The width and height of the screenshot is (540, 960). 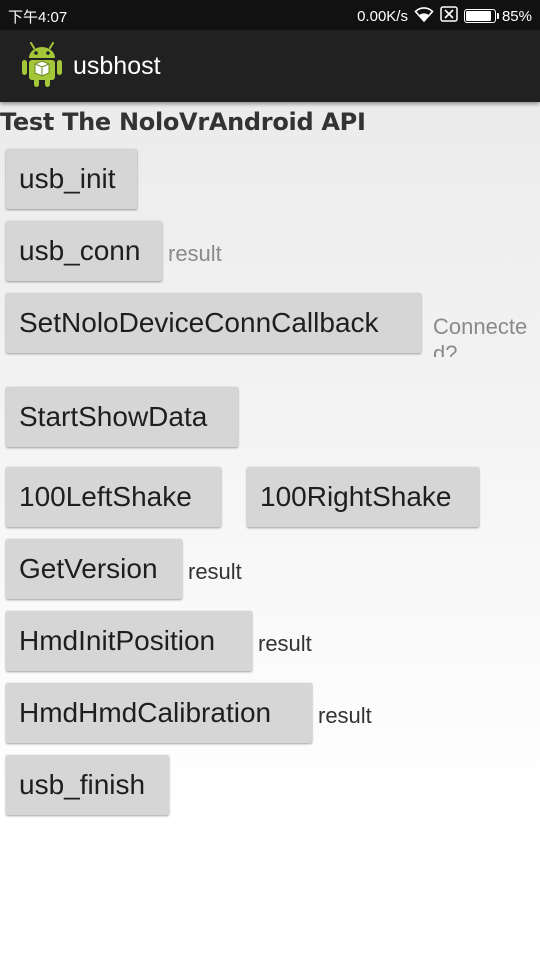 I want to click on hmd-init-position-button: HmdInitPosition, so click(x=129, y=641).